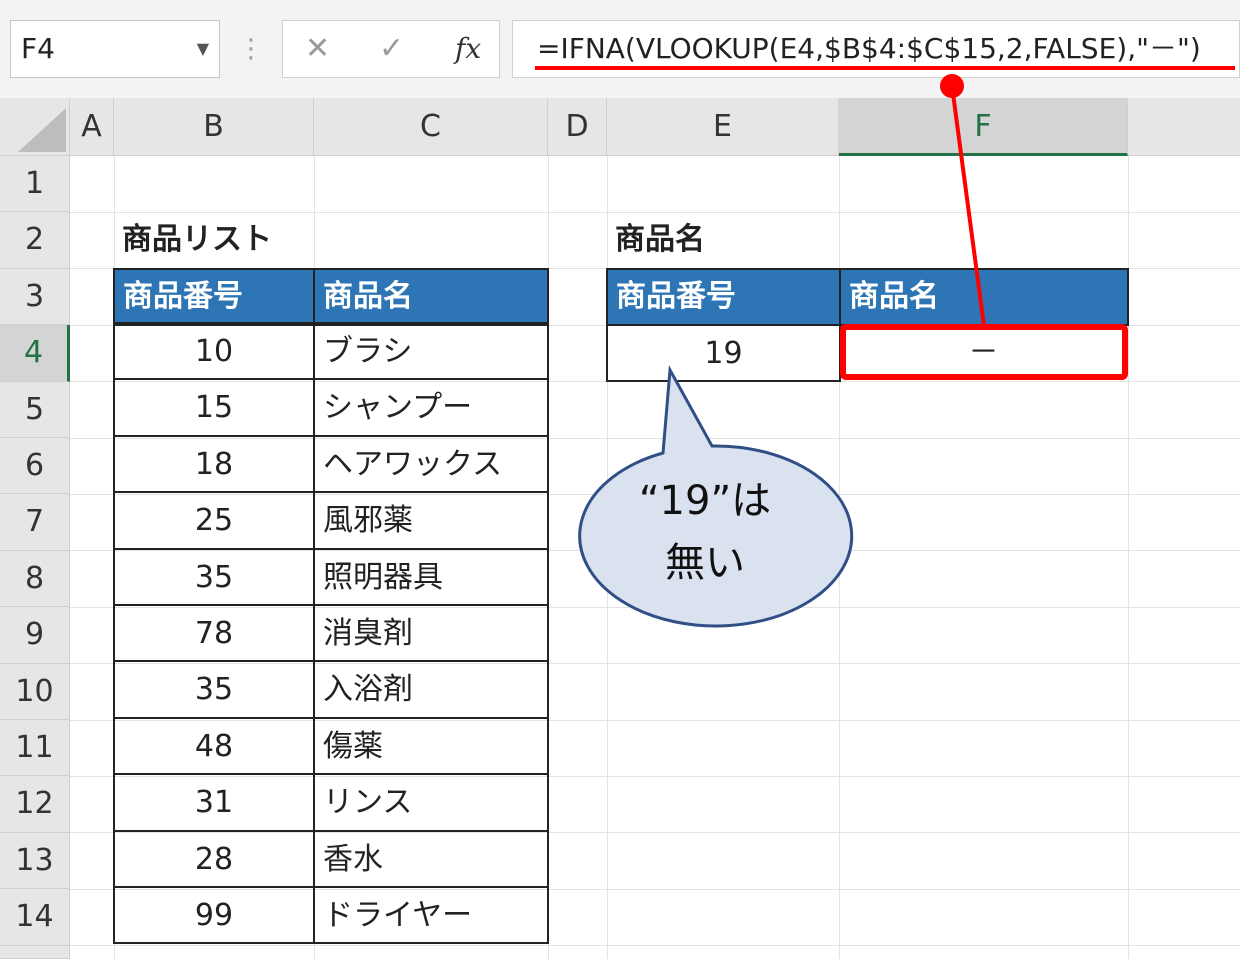 The width and height of the screenshot is (1240, 959). I want to click on callout-line-2: 無い, so click(705, 563).